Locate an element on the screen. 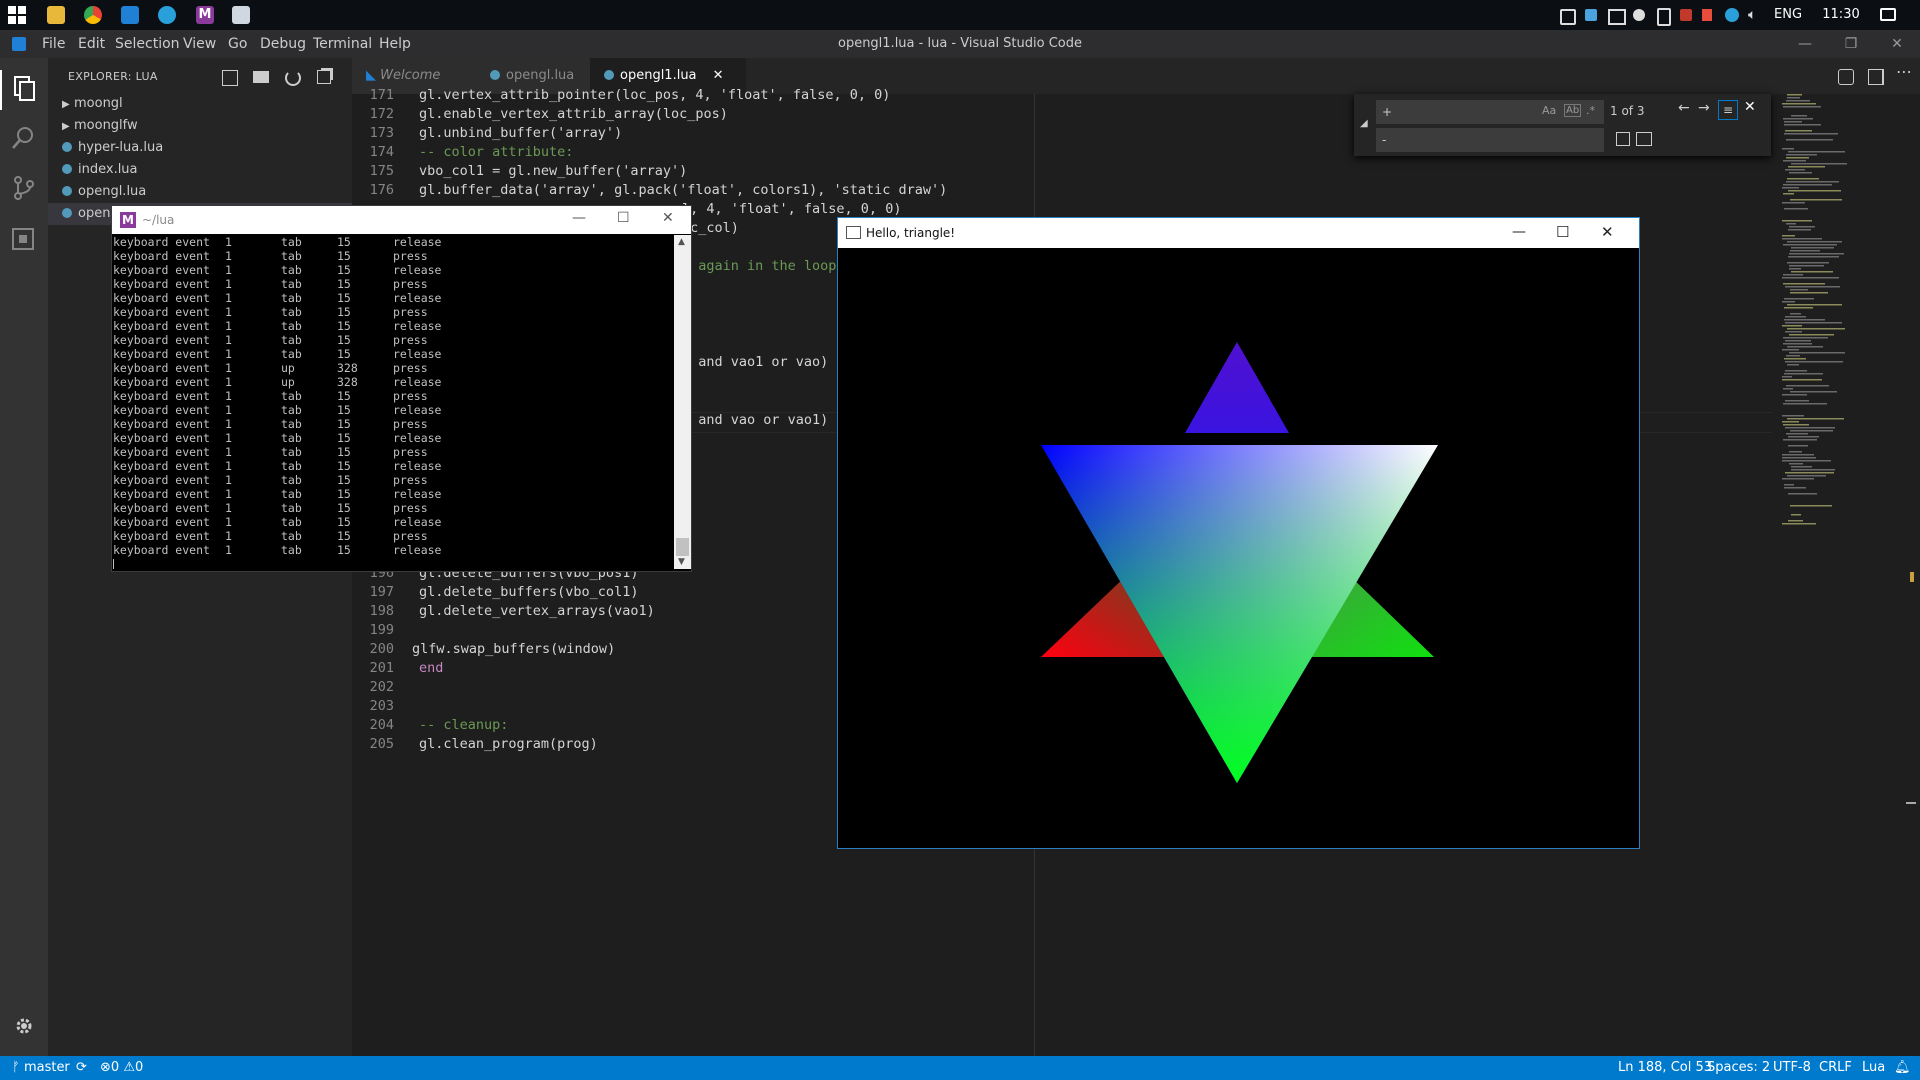 The height and width of the screenshot is (1080, 1920). close-tab-icon: ✕ is located at coordinates (718, 75).